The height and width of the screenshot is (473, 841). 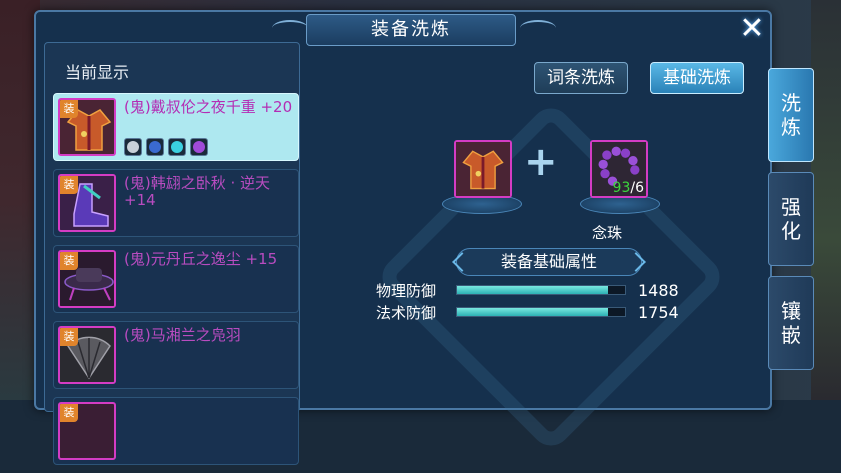 I want to click on gem-slots, so click(x=166, y=147).